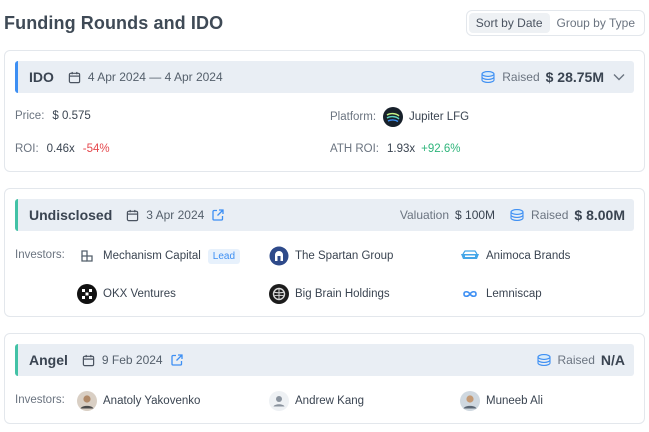 This screenshot has height=432, width=649. What do you see at coordinates (514, 294) in the screenshot?
I see `investor-name: Lemniscap` at bounding box center [514, 294].